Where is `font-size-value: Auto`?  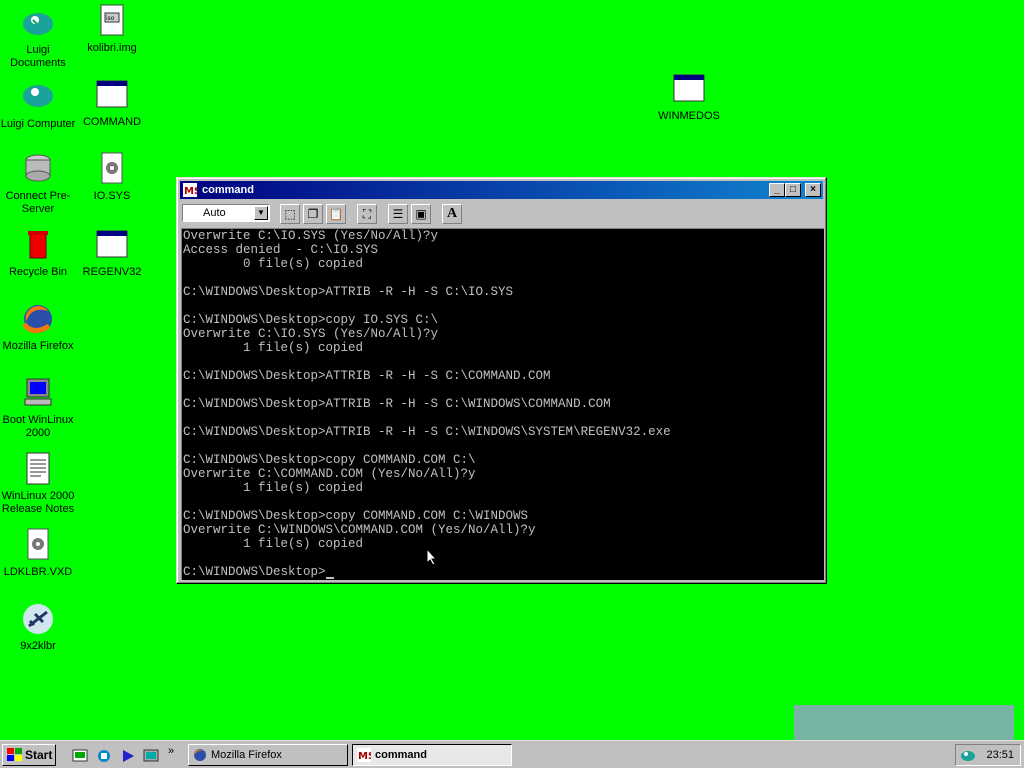 font-size-value: Auto is located at coordinates (214, 213).